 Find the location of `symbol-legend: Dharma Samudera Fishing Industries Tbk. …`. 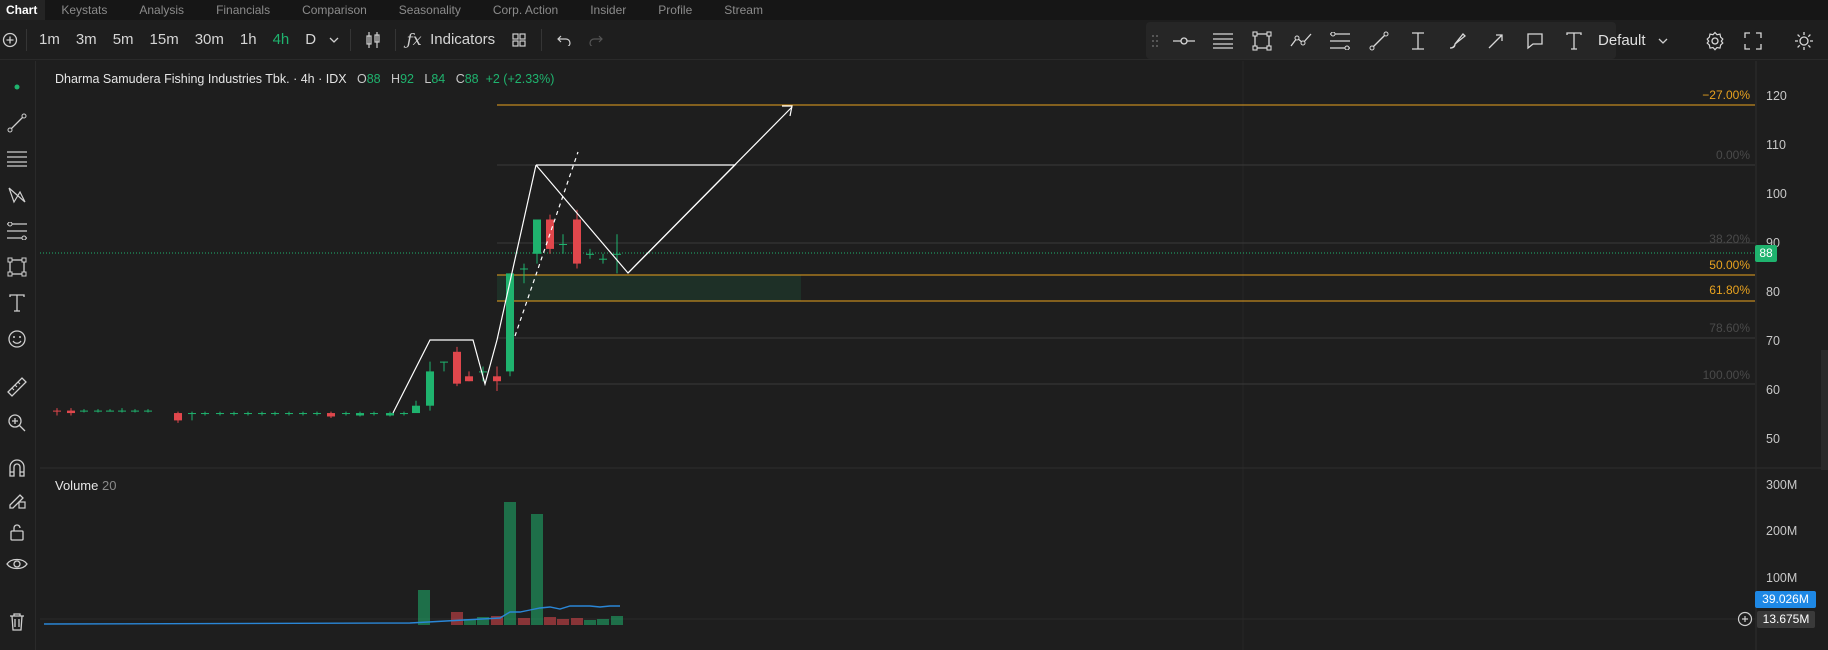

symbol-legend: Dharma Samudera Fishing Industries Tbk. … is located at coordinates (304, 79).